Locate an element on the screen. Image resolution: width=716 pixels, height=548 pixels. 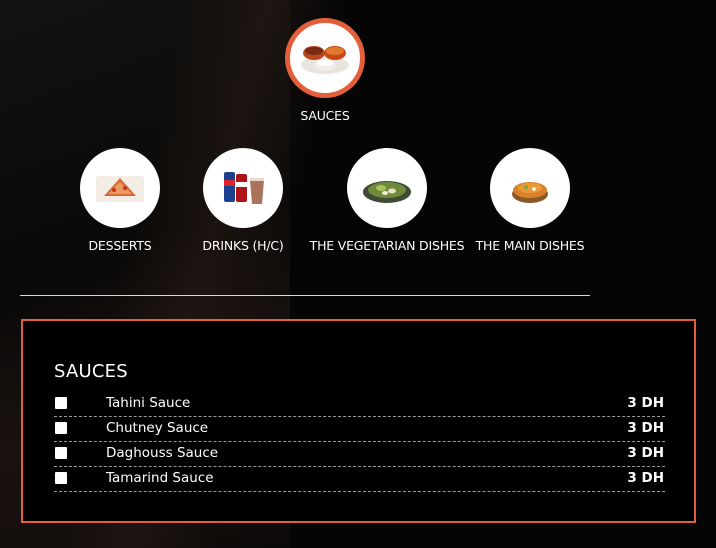
drinks-icon is located at coordinates (244, 188).